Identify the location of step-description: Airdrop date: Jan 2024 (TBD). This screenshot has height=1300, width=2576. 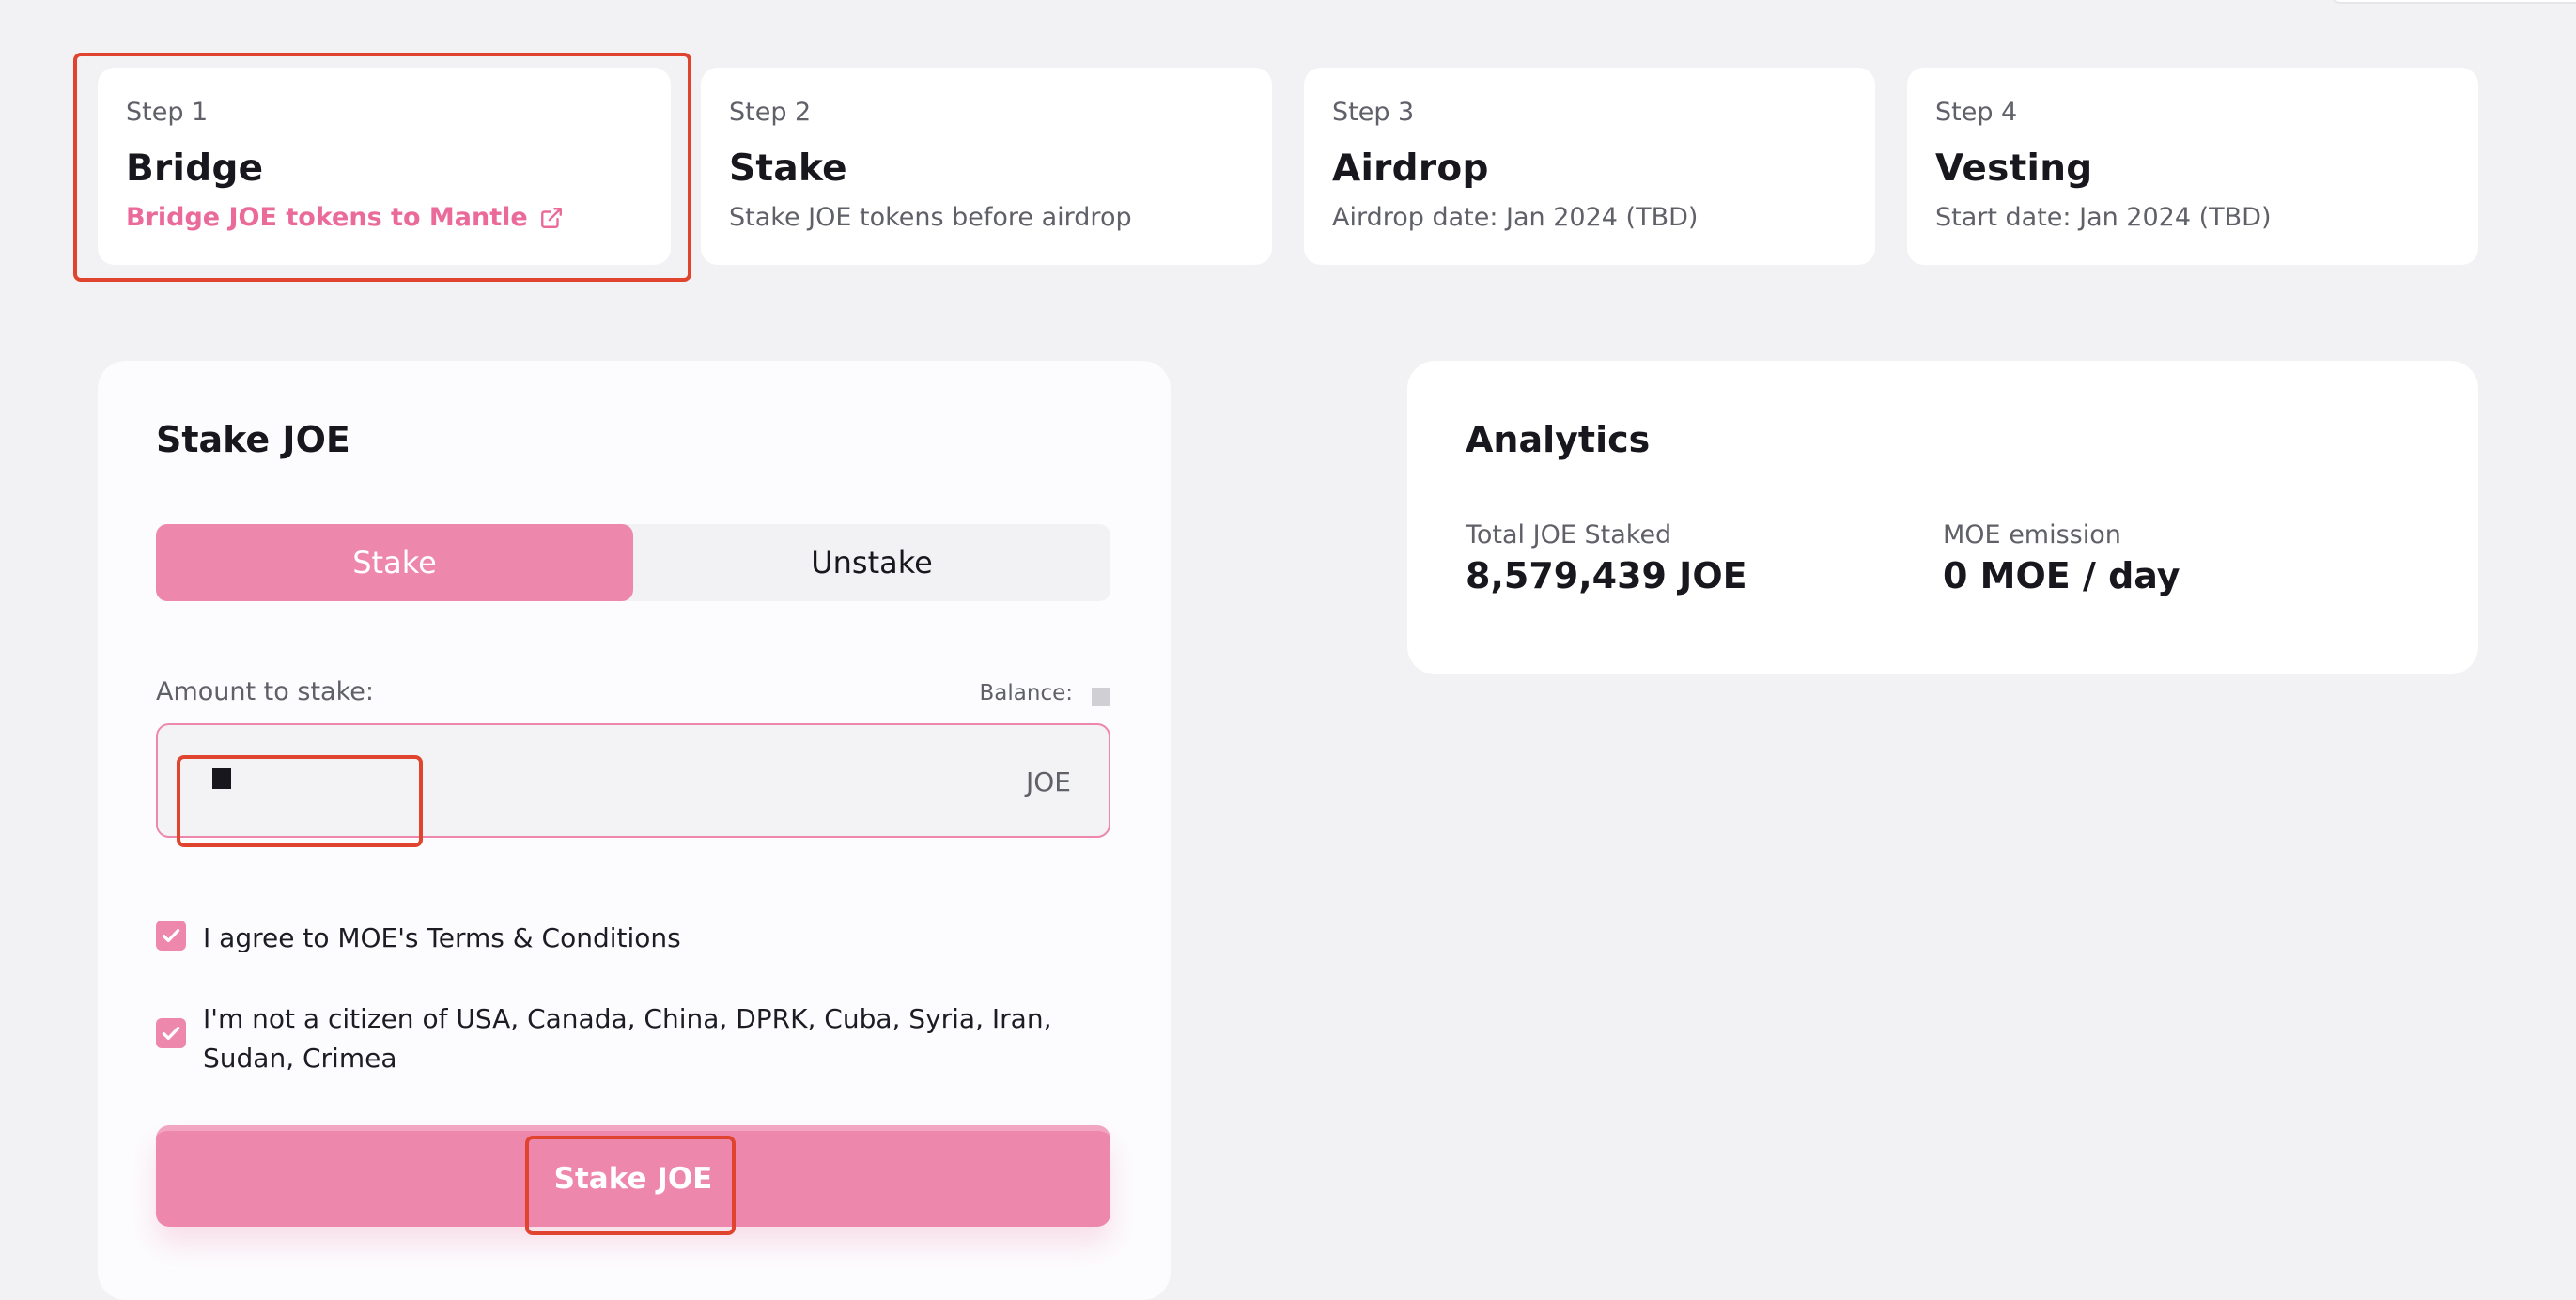
(1516, 217).